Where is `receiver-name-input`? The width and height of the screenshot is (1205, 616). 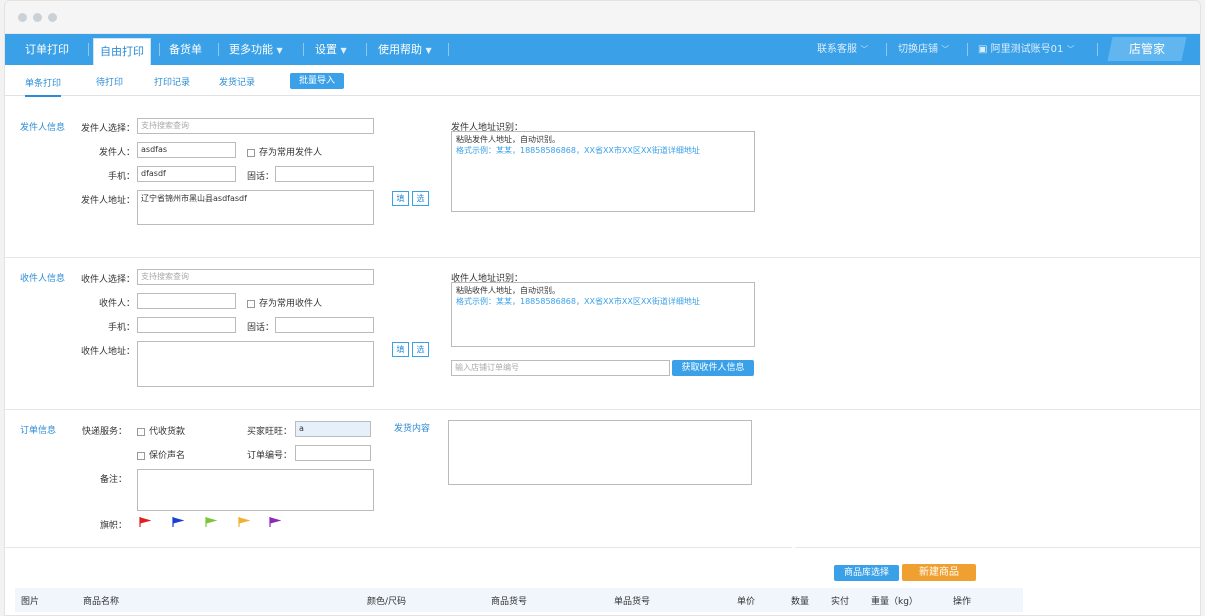 receiver-name-input is located at coordinates (186, 301).